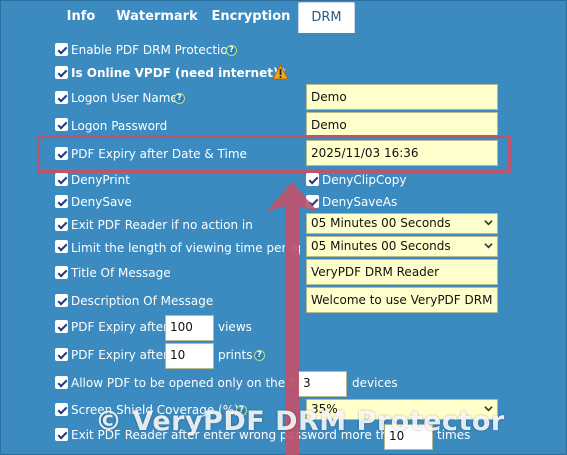  What do you see at coordinates (100, 180) in the screenshot?
I see `deny-print-label: DenyPrint` at bounding box center [100, 180].